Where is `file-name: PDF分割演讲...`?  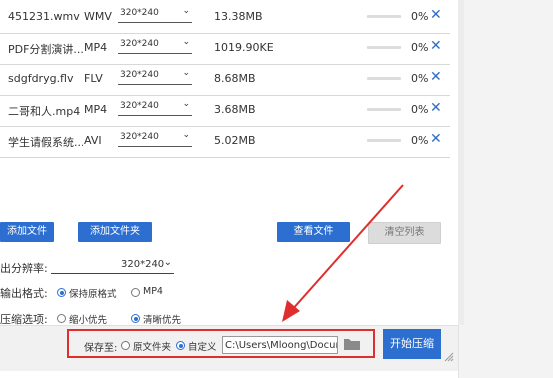
file-name: PDF分割演讲... is located at coordinates (45, 49).